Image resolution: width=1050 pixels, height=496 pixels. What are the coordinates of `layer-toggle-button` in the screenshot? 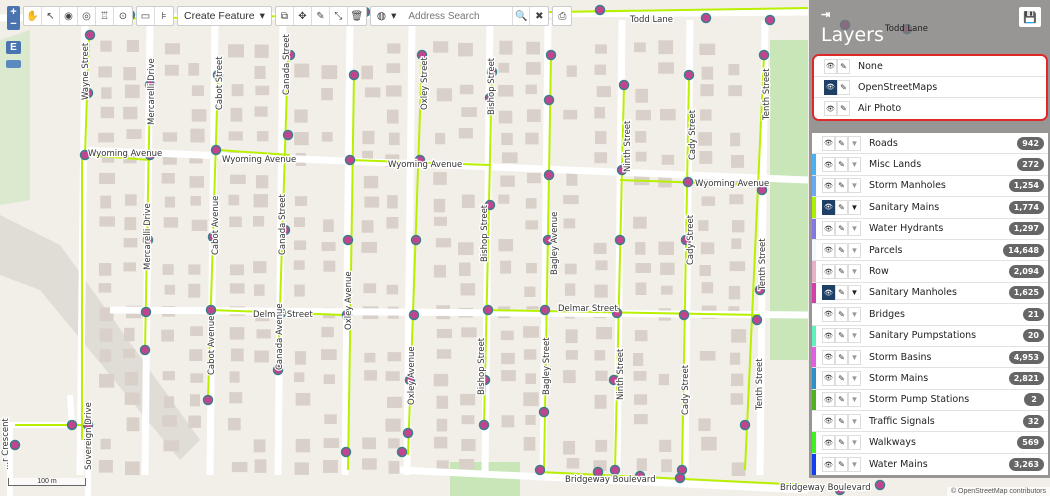 It's located at (13, 64).